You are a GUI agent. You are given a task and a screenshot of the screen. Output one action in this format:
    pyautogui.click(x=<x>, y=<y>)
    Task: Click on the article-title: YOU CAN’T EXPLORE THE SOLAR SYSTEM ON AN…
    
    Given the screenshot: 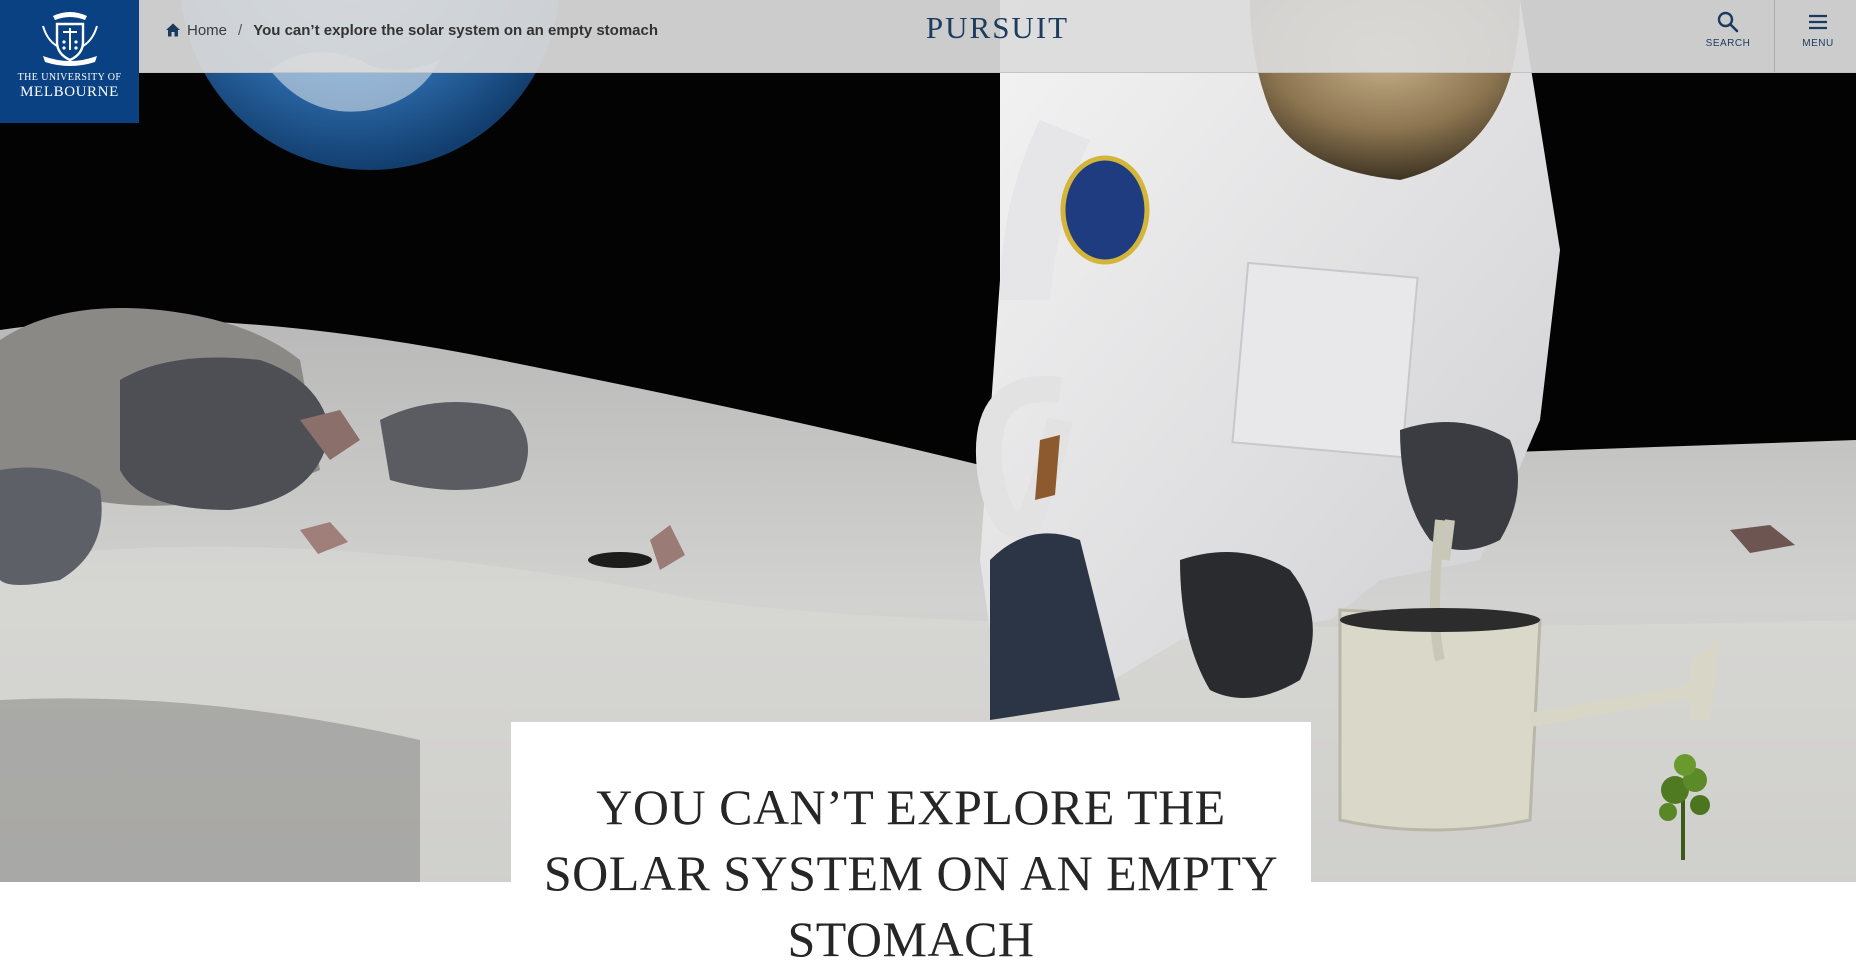 What is the action you would take?
    pyautogui.click(x=911, y=847)
    